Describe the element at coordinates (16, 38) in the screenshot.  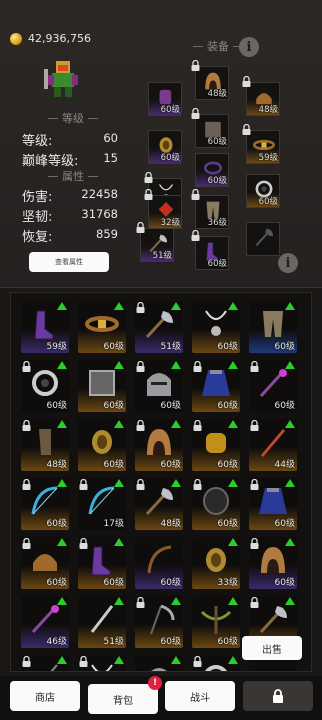
I see `gold-coin-icon` at that location.